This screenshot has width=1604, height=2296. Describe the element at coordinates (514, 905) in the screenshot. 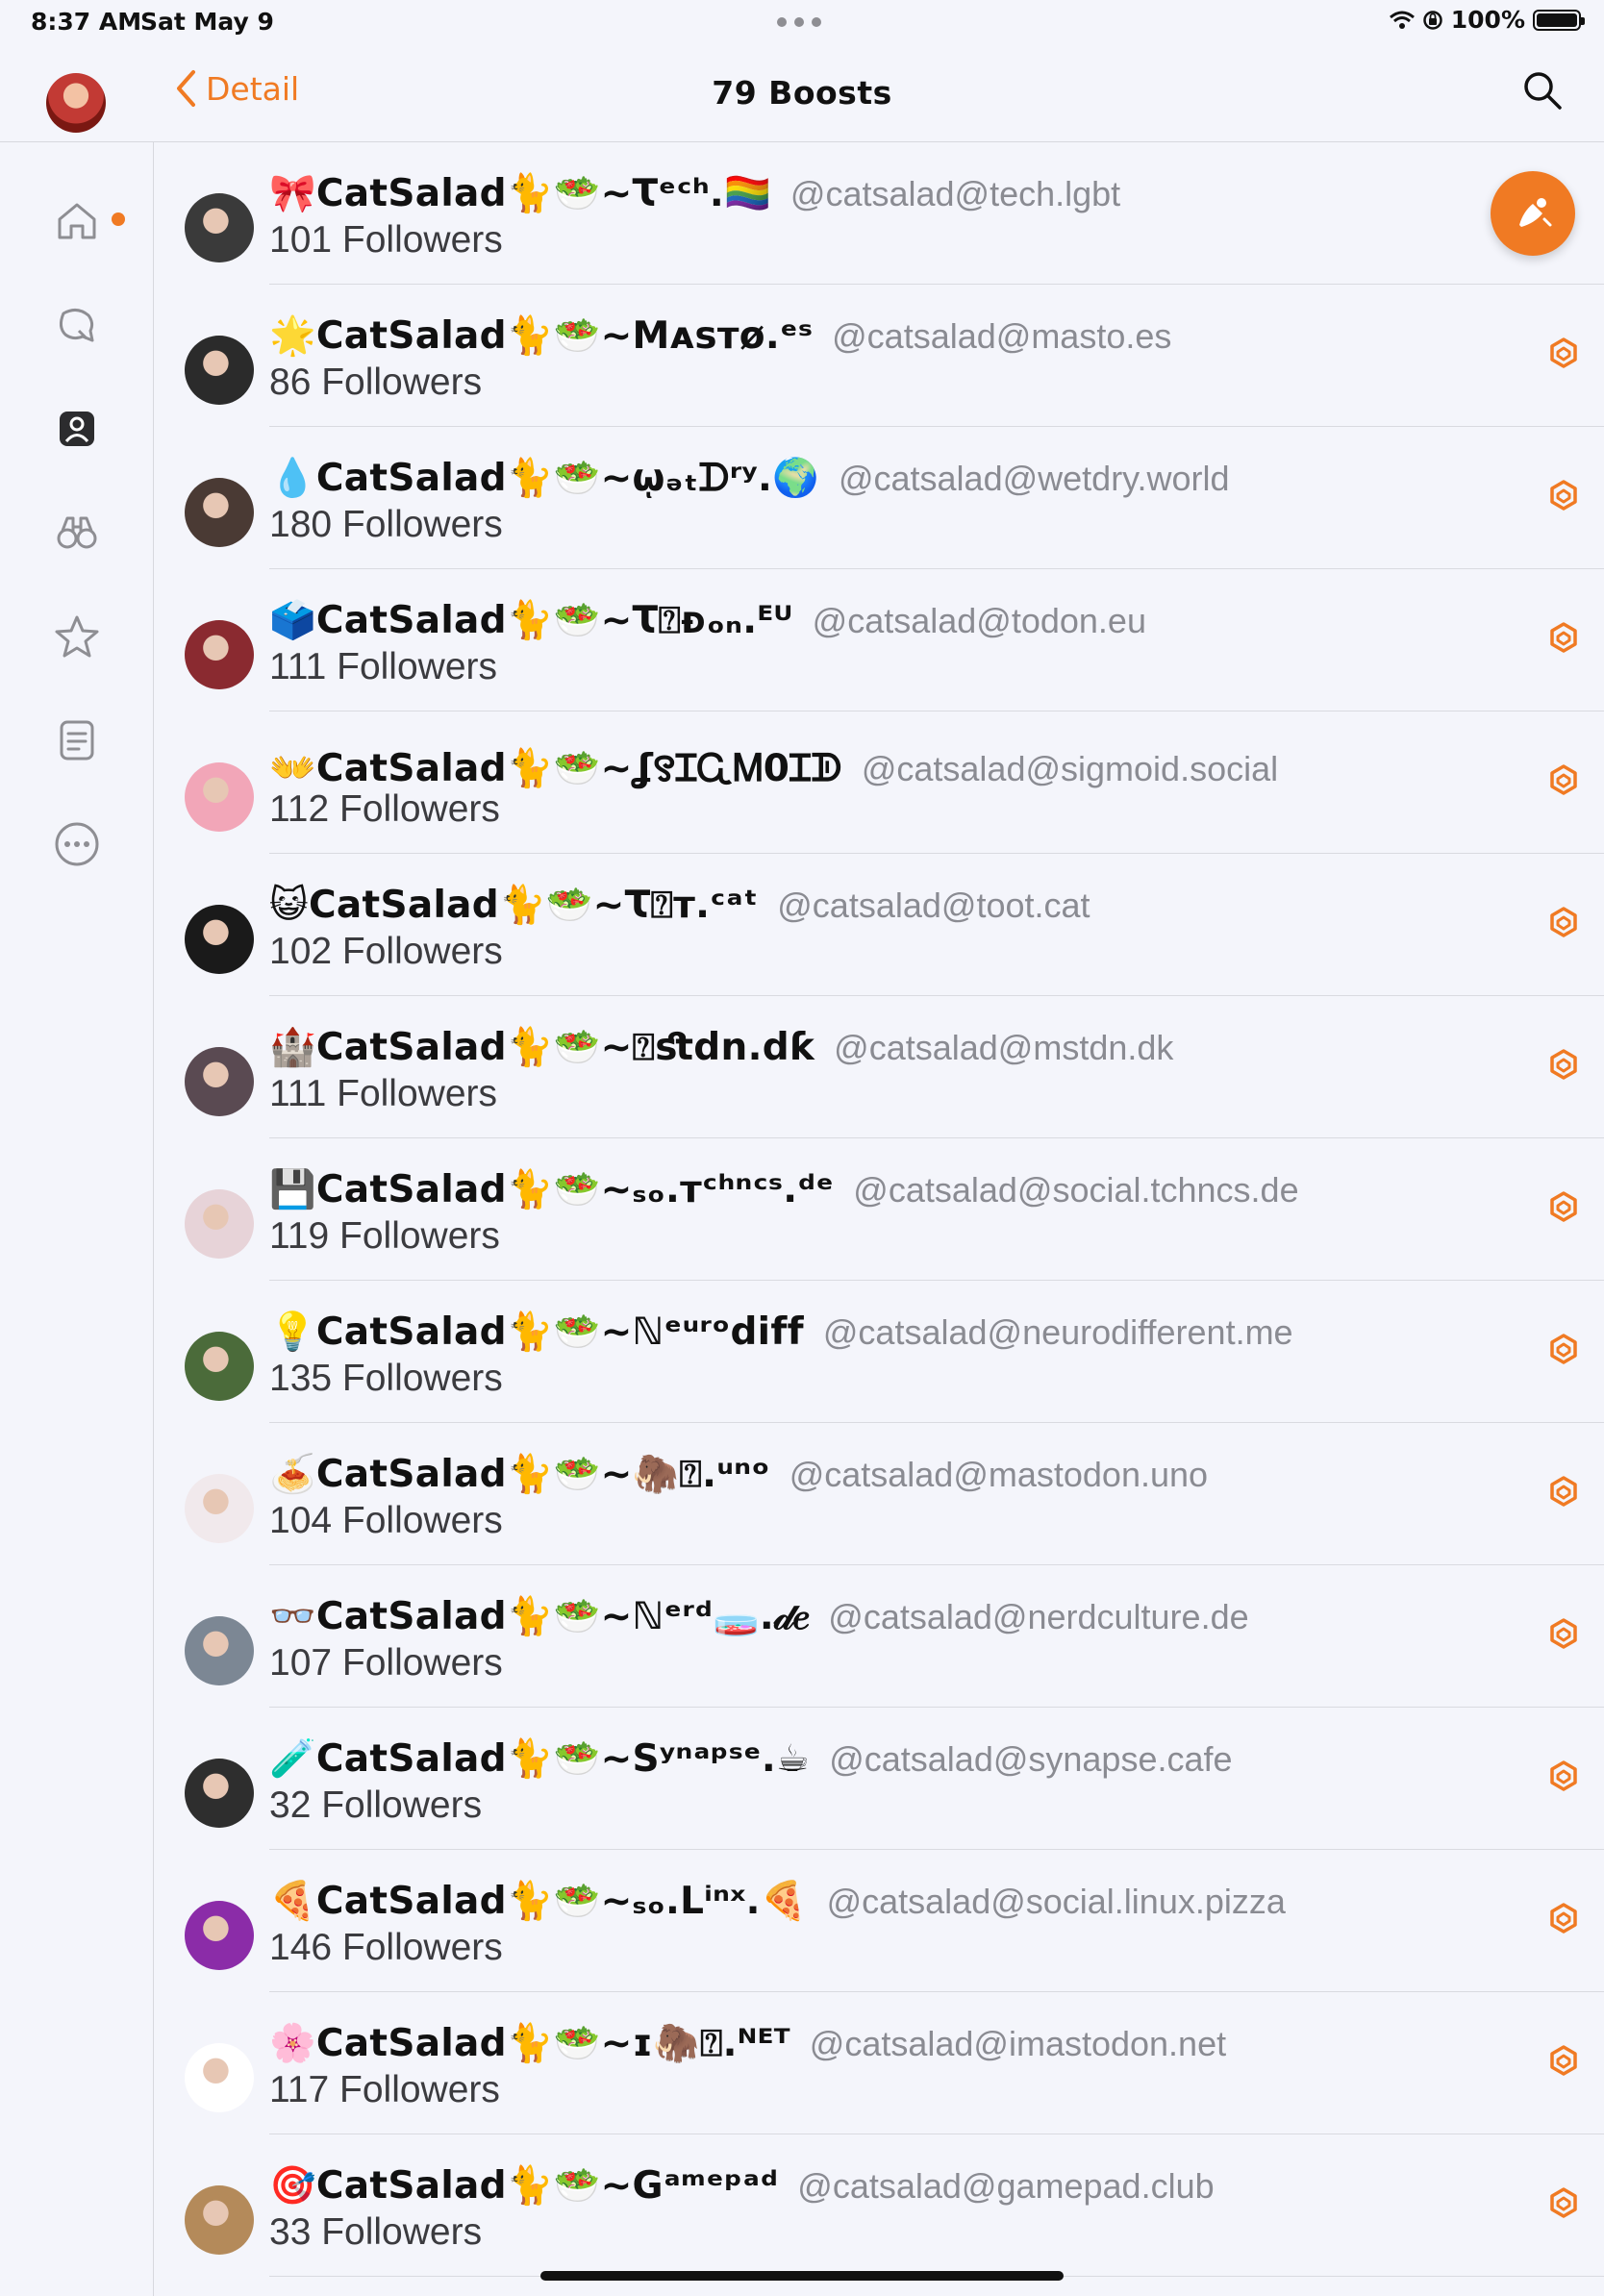

I see `display-name: 😺CatSalad🐈🥗∼Ꚍ⍰ᴛ.ᶜᵃᵗ` at that location.